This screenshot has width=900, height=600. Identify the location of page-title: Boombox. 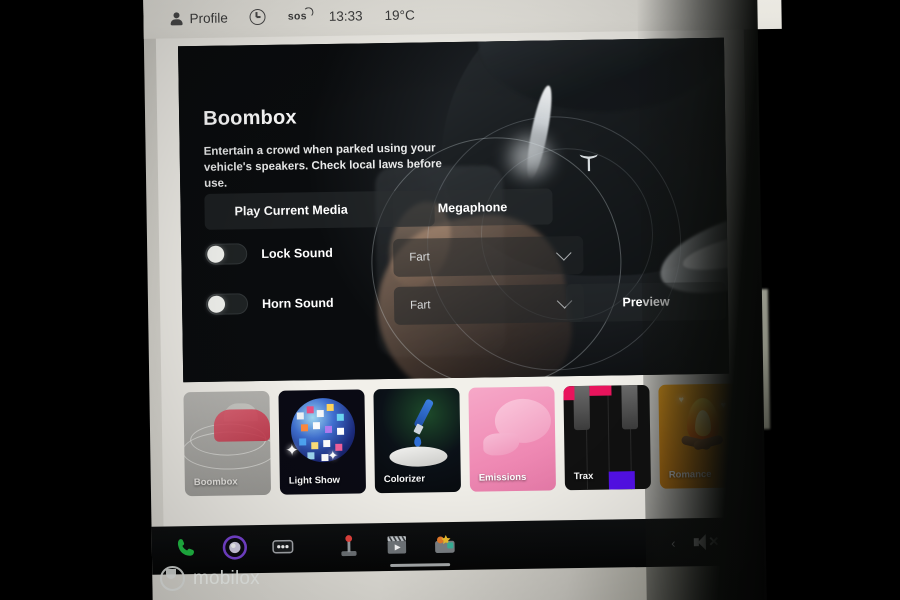
(249, 118).